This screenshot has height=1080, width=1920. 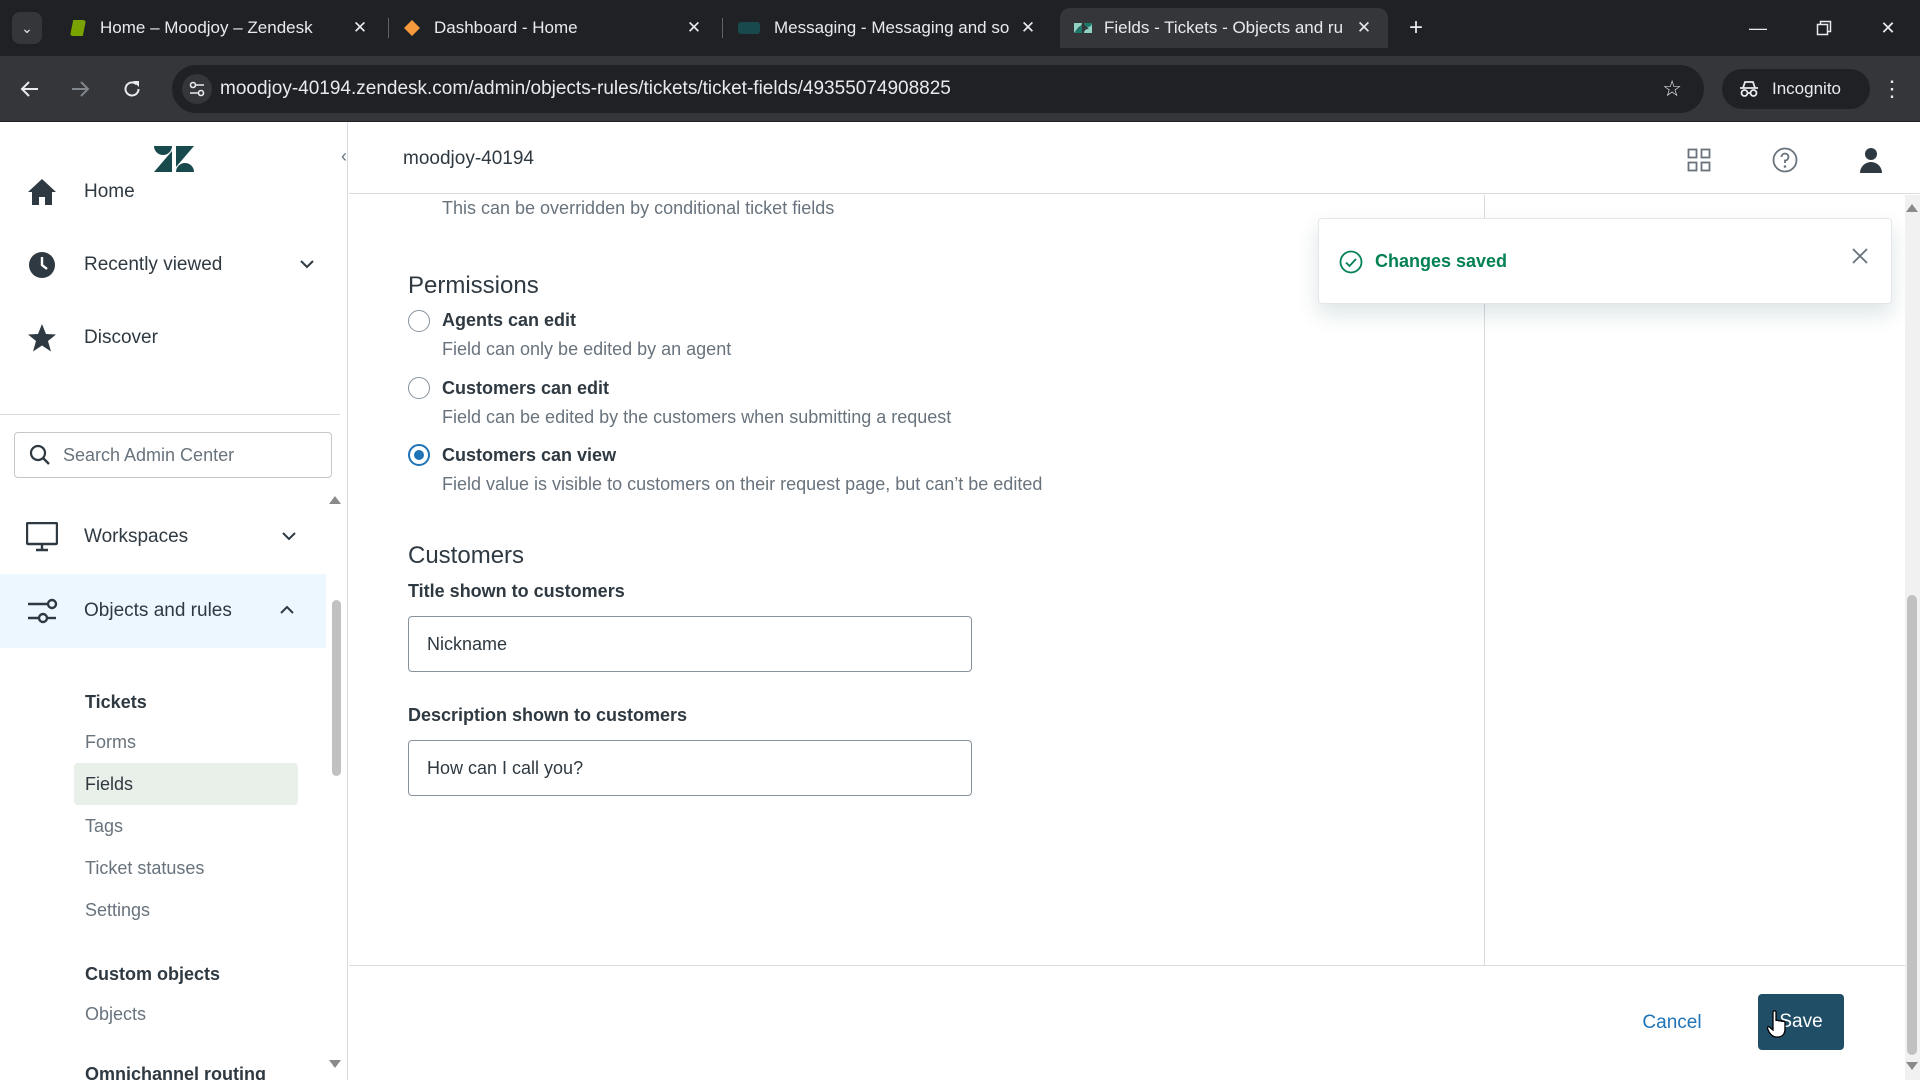 I want to click on close-icon, so click(x=1860, y=258).